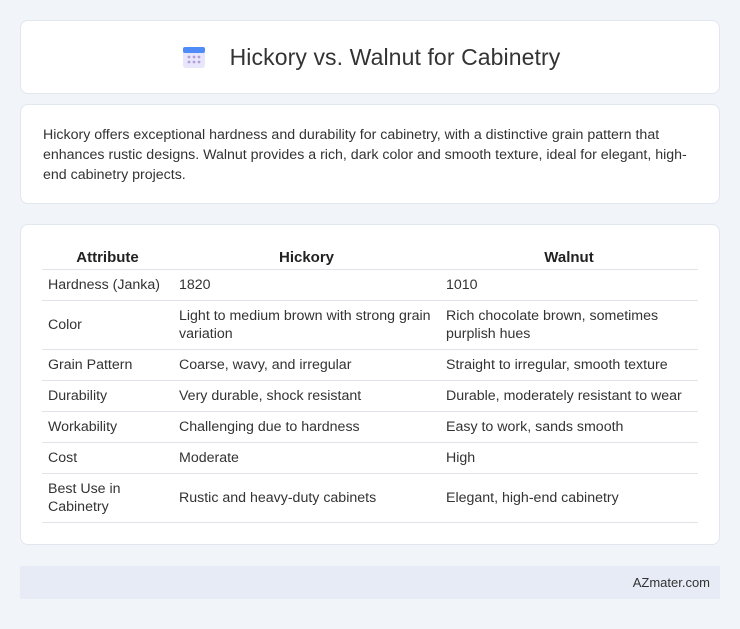 This screenshot has width=740, height=629. What do you see at coordinates (107, 325) in the screenshot?
I see `table-cell: Color` at bounding box center [107, 325].